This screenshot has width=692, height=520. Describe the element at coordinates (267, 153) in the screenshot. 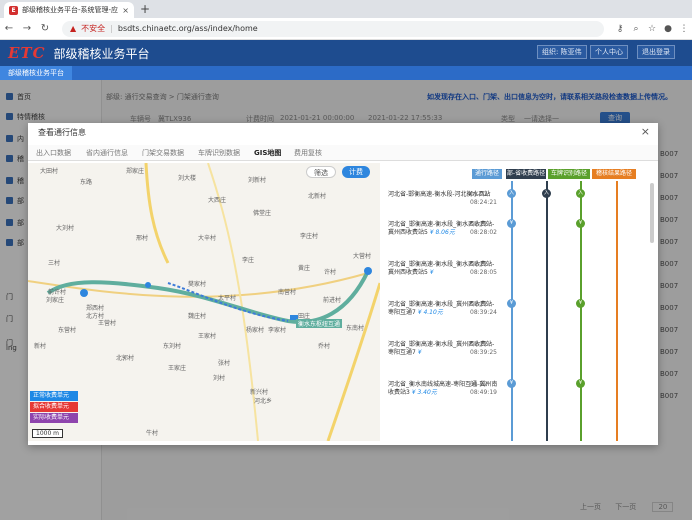

I see `tab-gis-map: GIS地图` at that location.